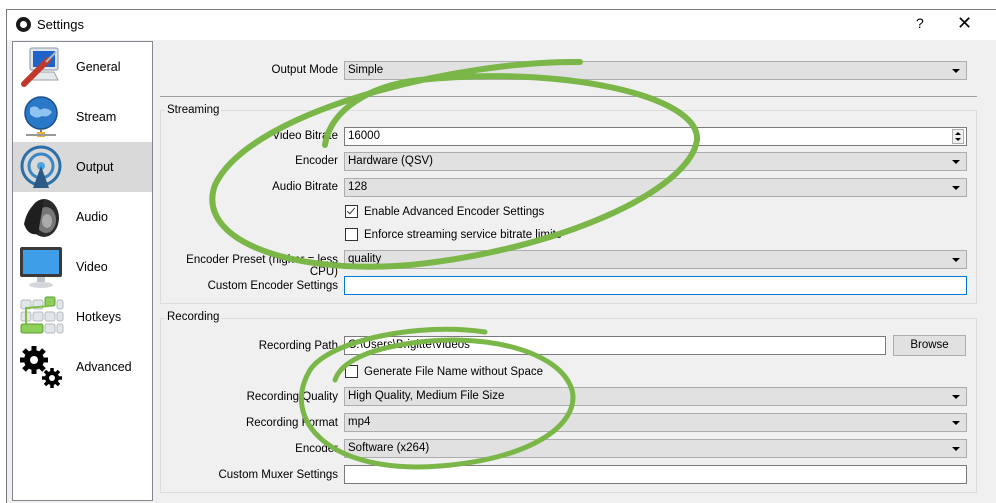 The height and width of the screenshot is (503, 996). What do you see at coordinates (655, 285) in the screenshot?
I see `custom-encoder-settings-input` at bounding box center [655, 285].